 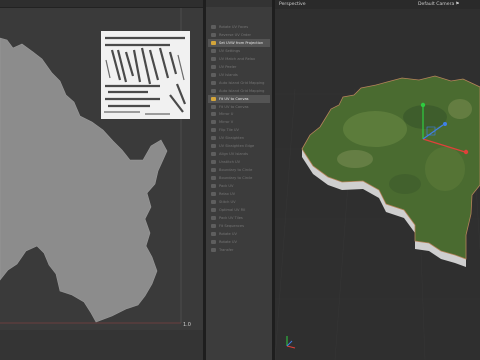 I want to click on uv-corner-label: 1.0, so click(x=187, y=325).